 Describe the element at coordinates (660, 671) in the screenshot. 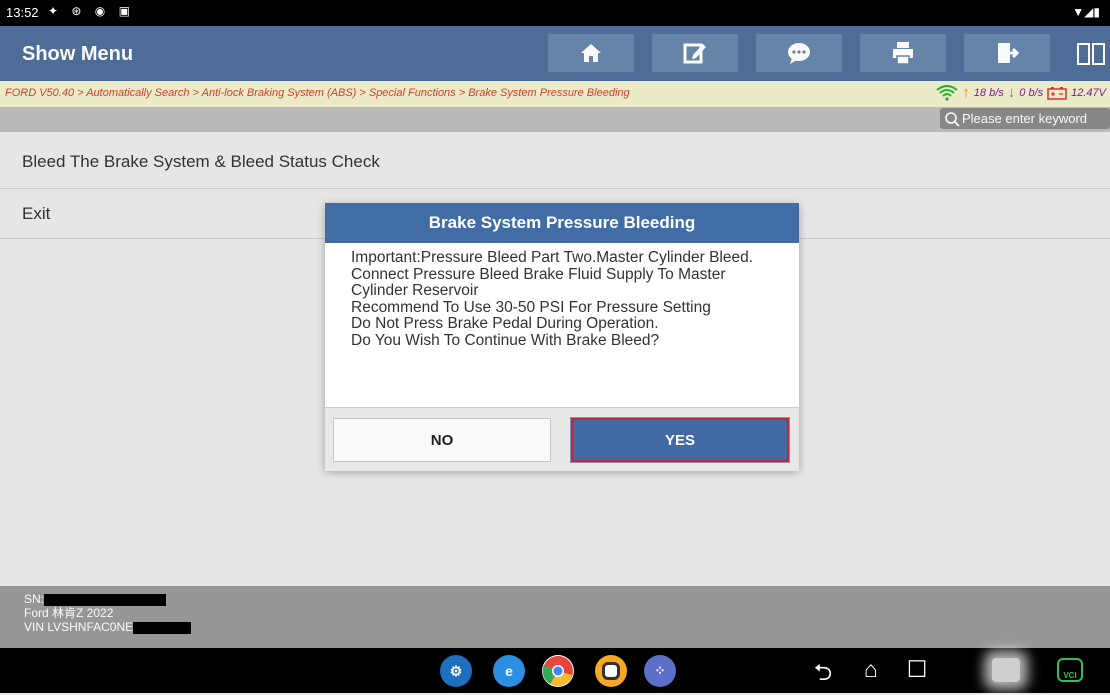

I see `apps-drawer-icon: ⁘` at that location.